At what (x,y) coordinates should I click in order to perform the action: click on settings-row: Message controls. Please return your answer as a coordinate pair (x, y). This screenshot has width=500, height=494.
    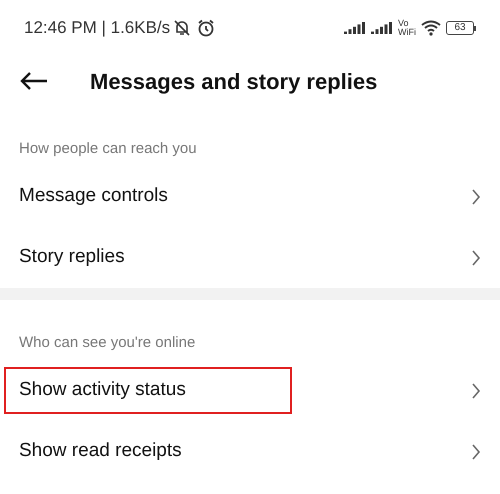
    Looking at the image, I should click on (250, 196).